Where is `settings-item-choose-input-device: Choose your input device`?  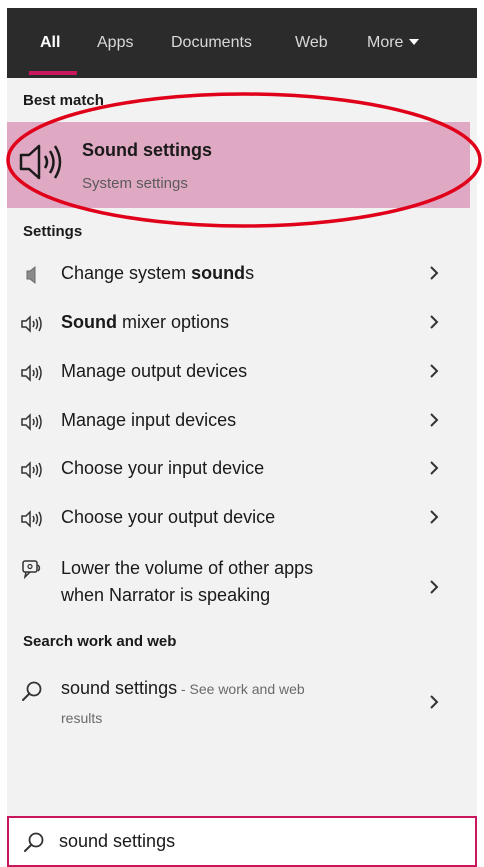
settings-item-choose-input-device: Choose your input device is located at coordinates (242, 470).